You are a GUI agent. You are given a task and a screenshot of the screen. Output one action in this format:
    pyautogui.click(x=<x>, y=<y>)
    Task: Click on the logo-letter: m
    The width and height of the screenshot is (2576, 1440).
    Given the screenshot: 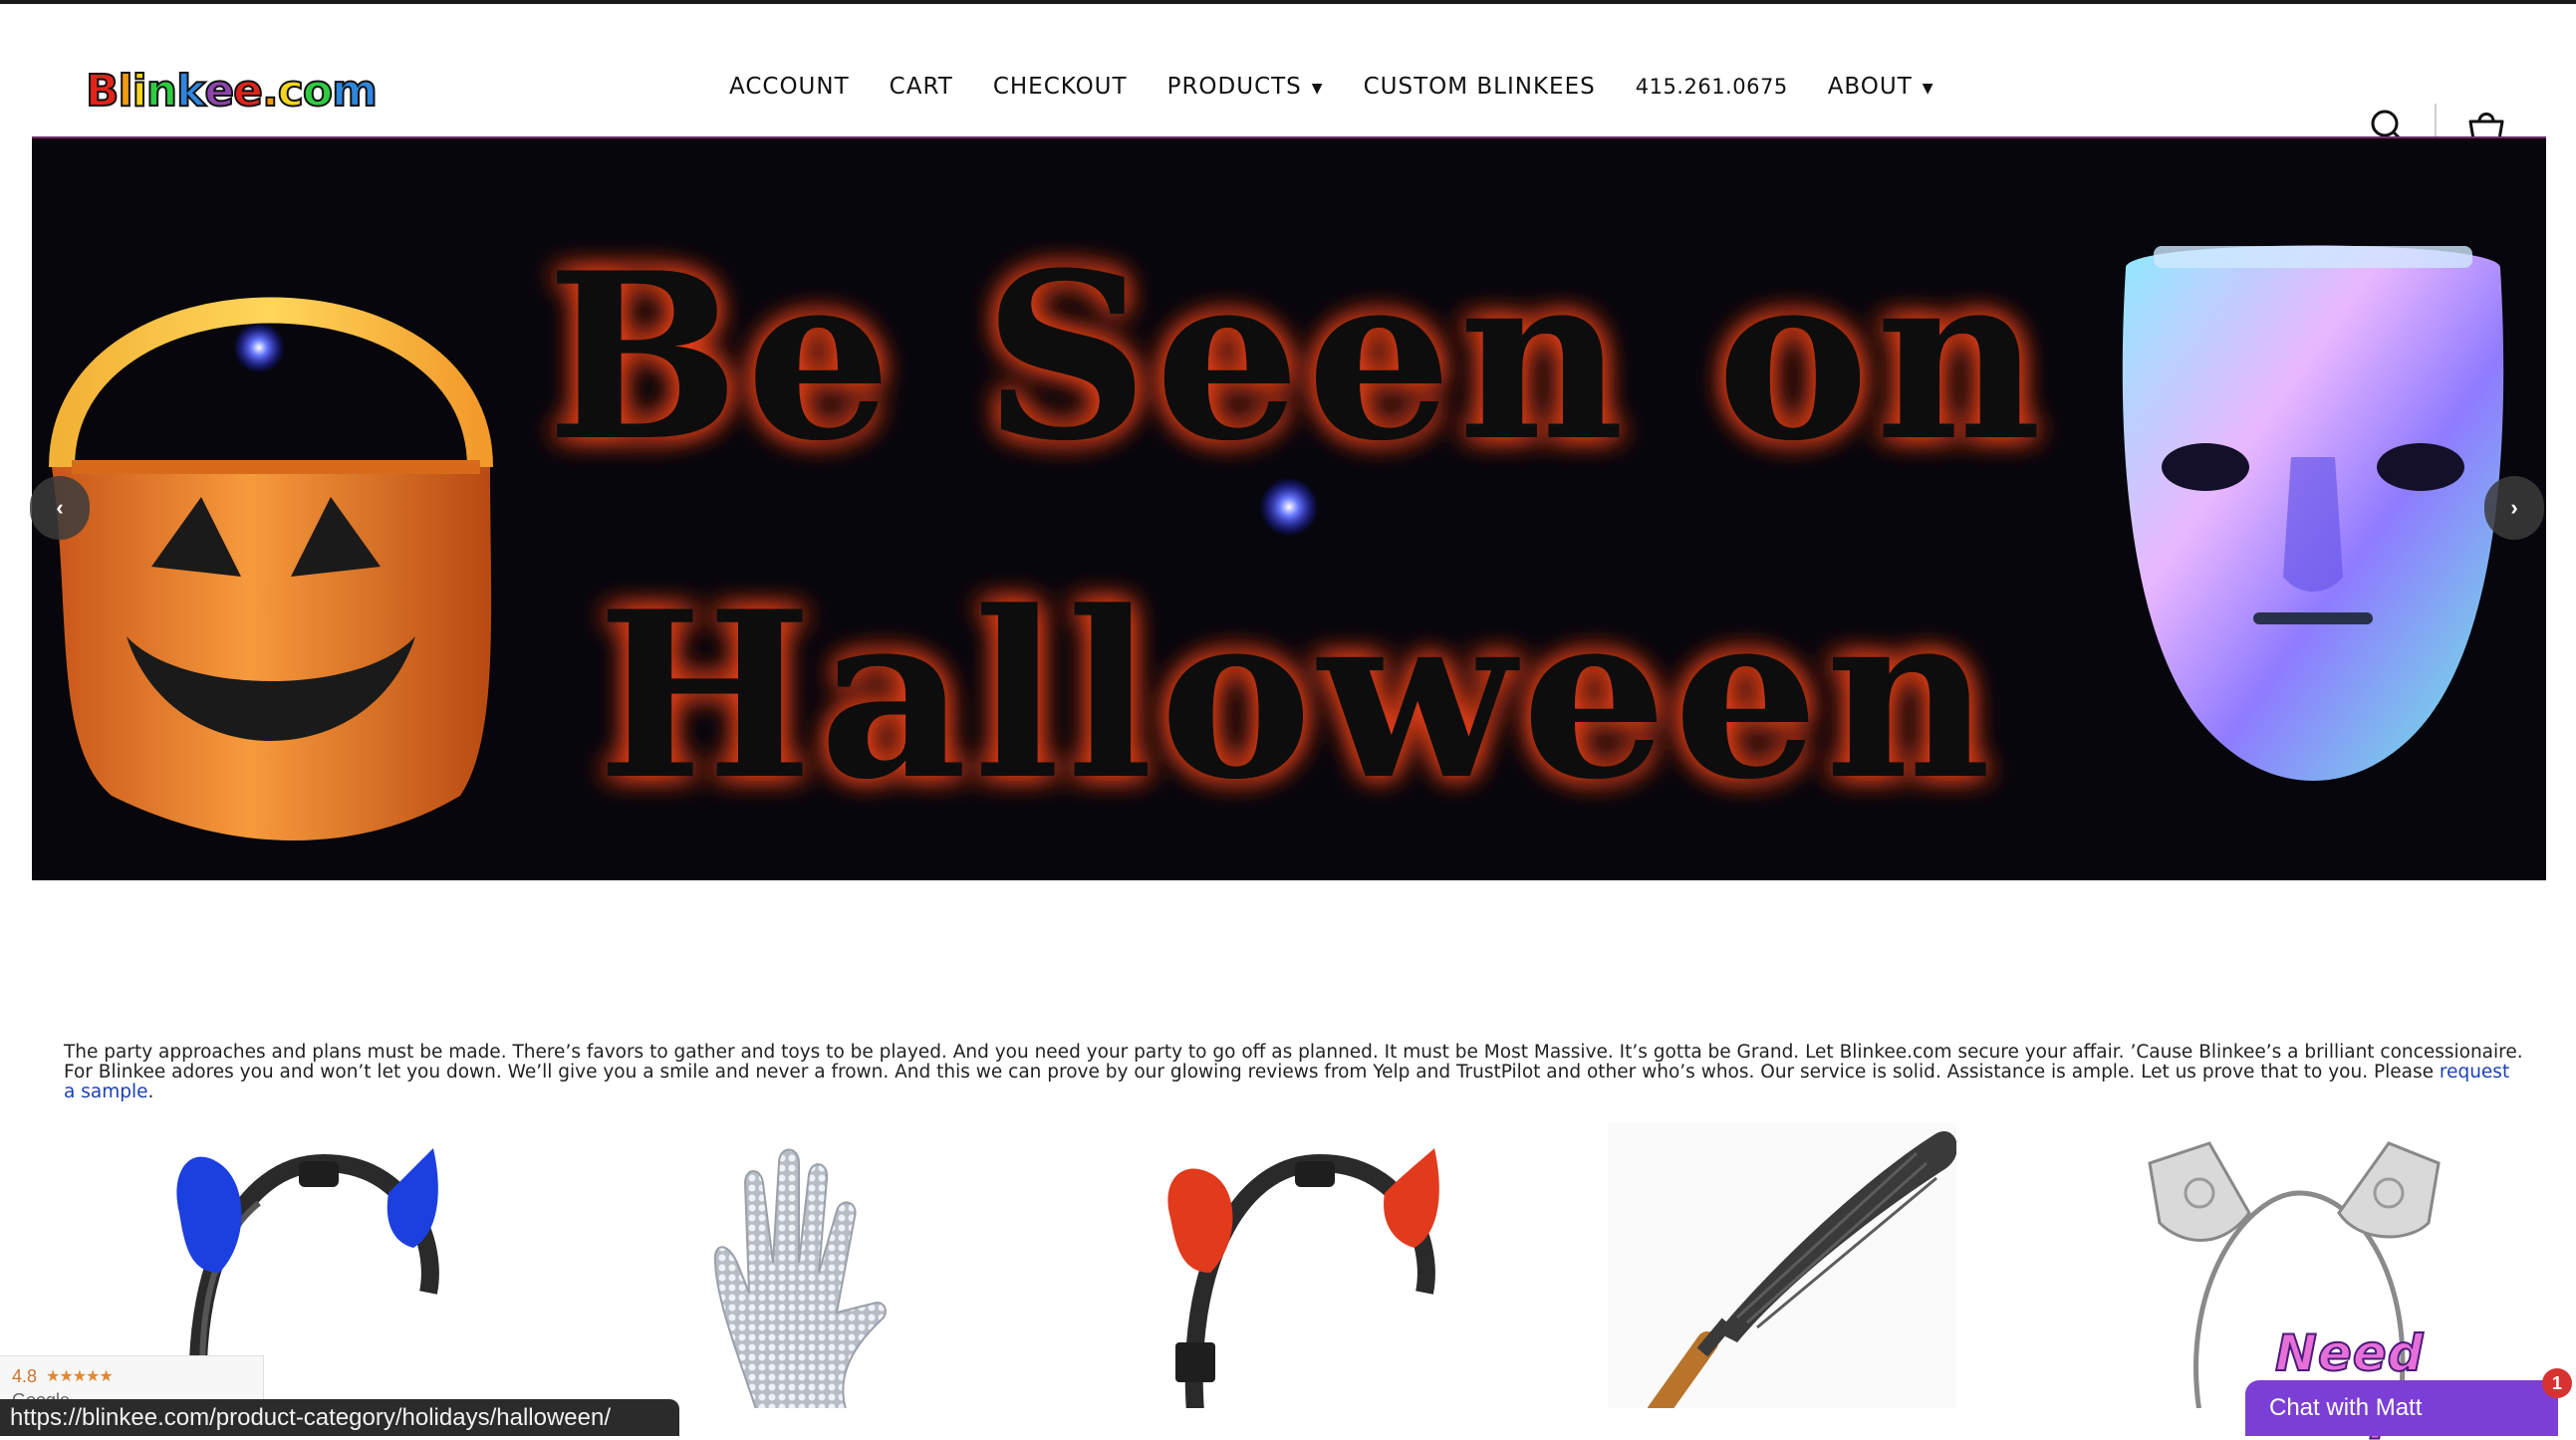 What is the action you would take?
    pyautogui.click(x=355, y=91)
    